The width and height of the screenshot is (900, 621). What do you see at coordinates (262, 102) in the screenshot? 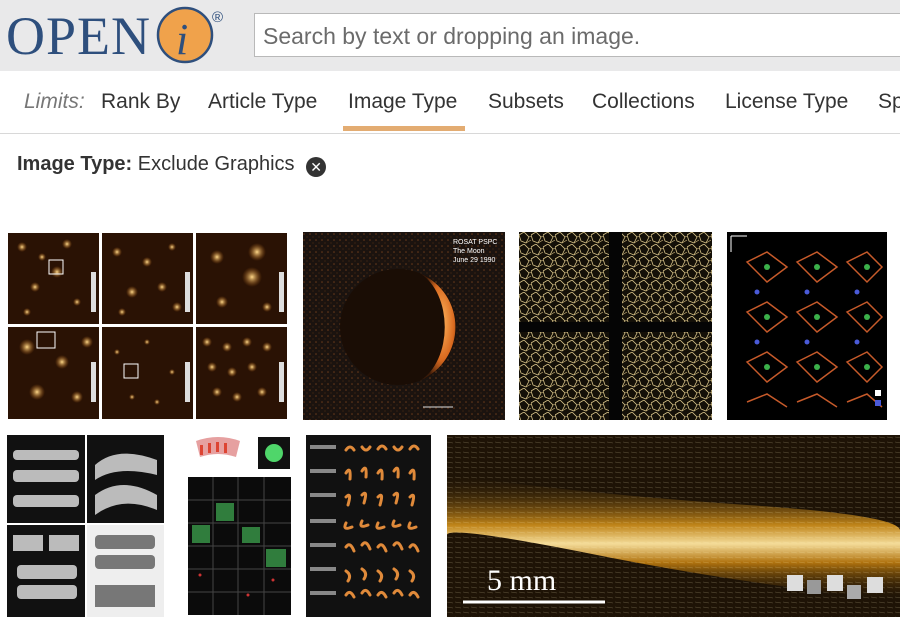
I see `tab-article-type: Article Type` at bounding box center [262, 102].